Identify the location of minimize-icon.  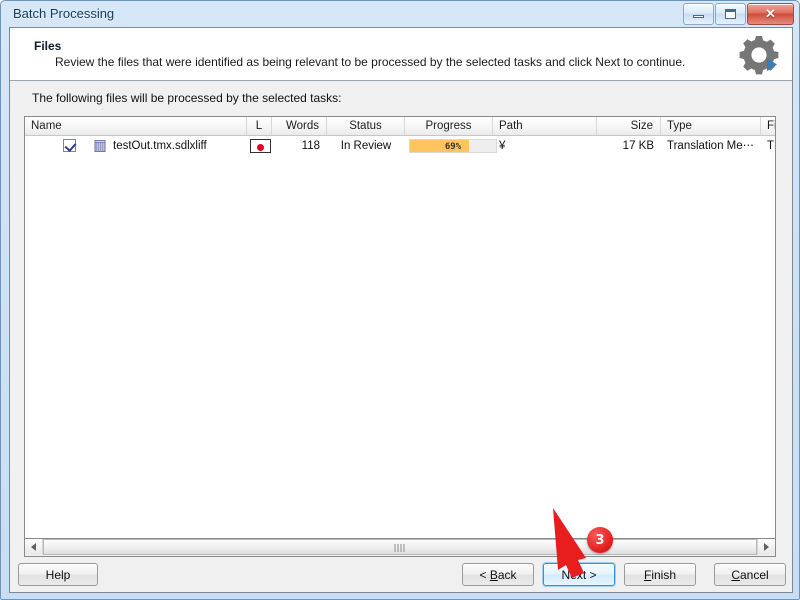
(698, 16).